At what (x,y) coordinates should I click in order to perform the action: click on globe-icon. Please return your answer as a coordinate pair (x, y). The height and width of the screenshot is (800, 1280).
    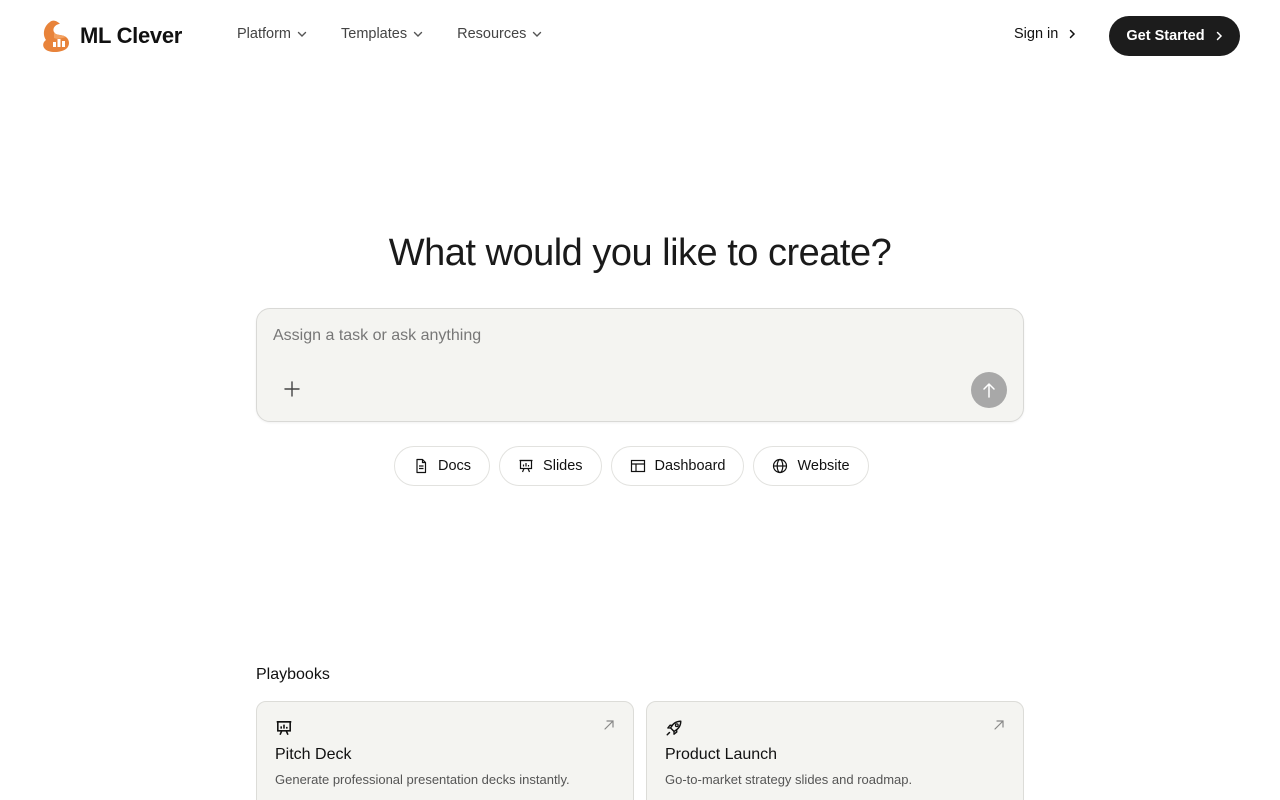
    Looking at the image, I should click on (780, 466).